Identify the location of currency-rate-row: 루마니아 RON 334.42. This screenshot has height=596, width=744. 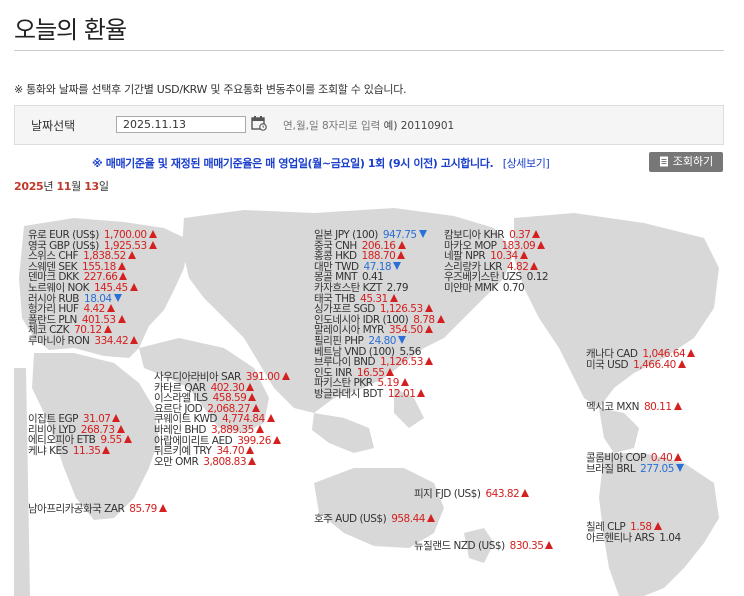
(92, 341).